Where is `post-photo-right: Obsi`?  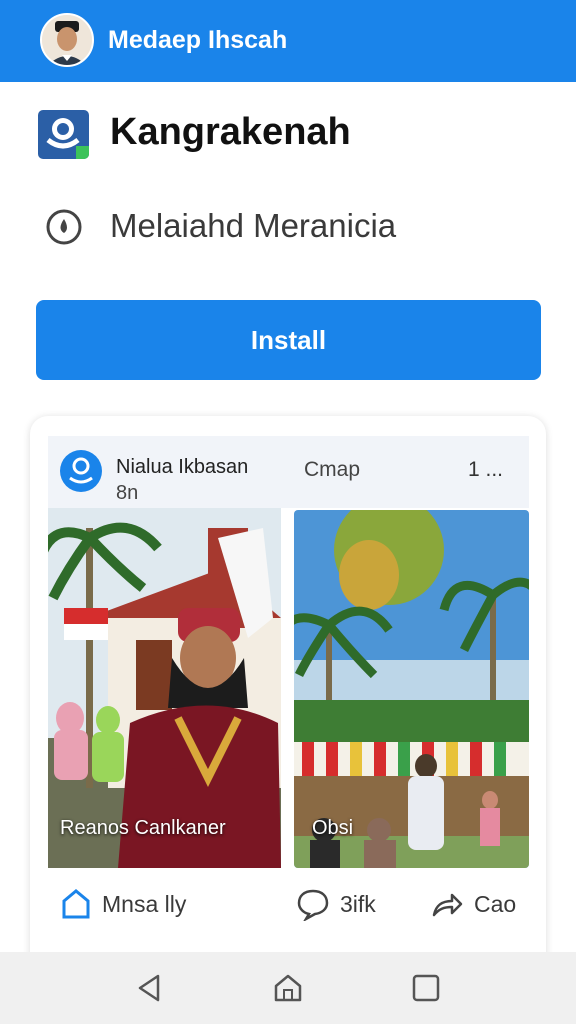
post-photo-right: Obsi is located at coordinates (411, 689).